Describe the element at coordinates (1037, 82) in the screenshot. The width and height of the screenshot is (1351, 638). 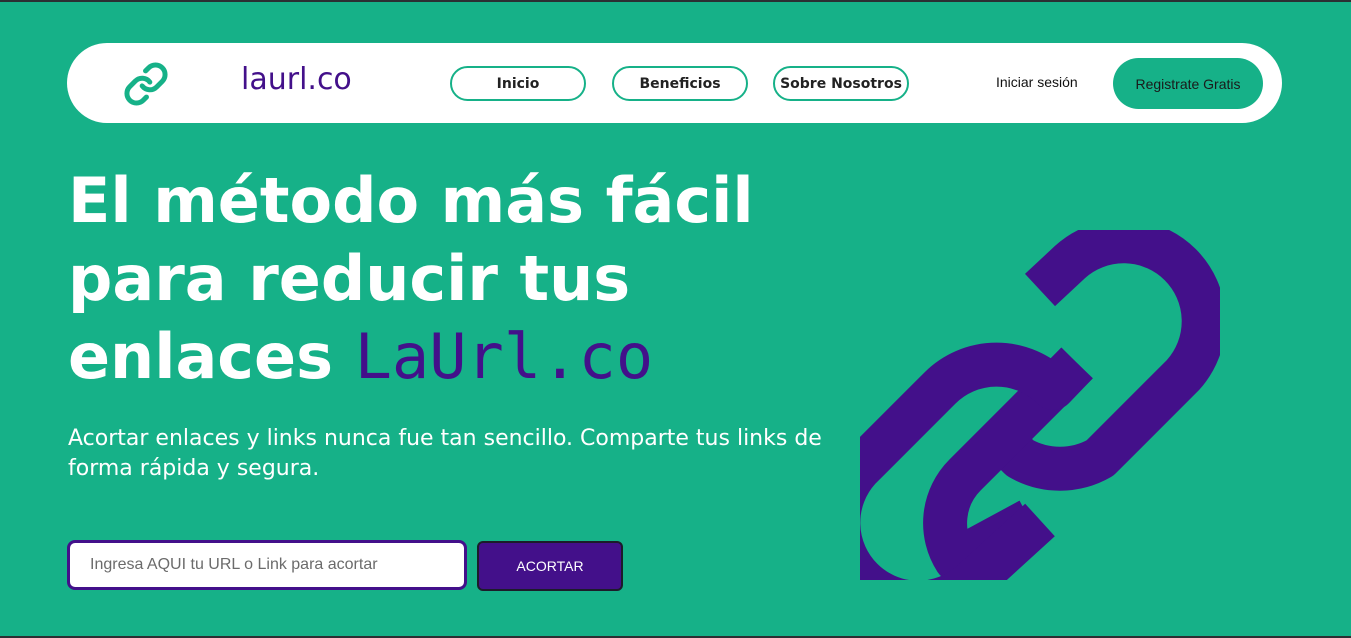
I see `login-link: Iniciar sesión` at that location.